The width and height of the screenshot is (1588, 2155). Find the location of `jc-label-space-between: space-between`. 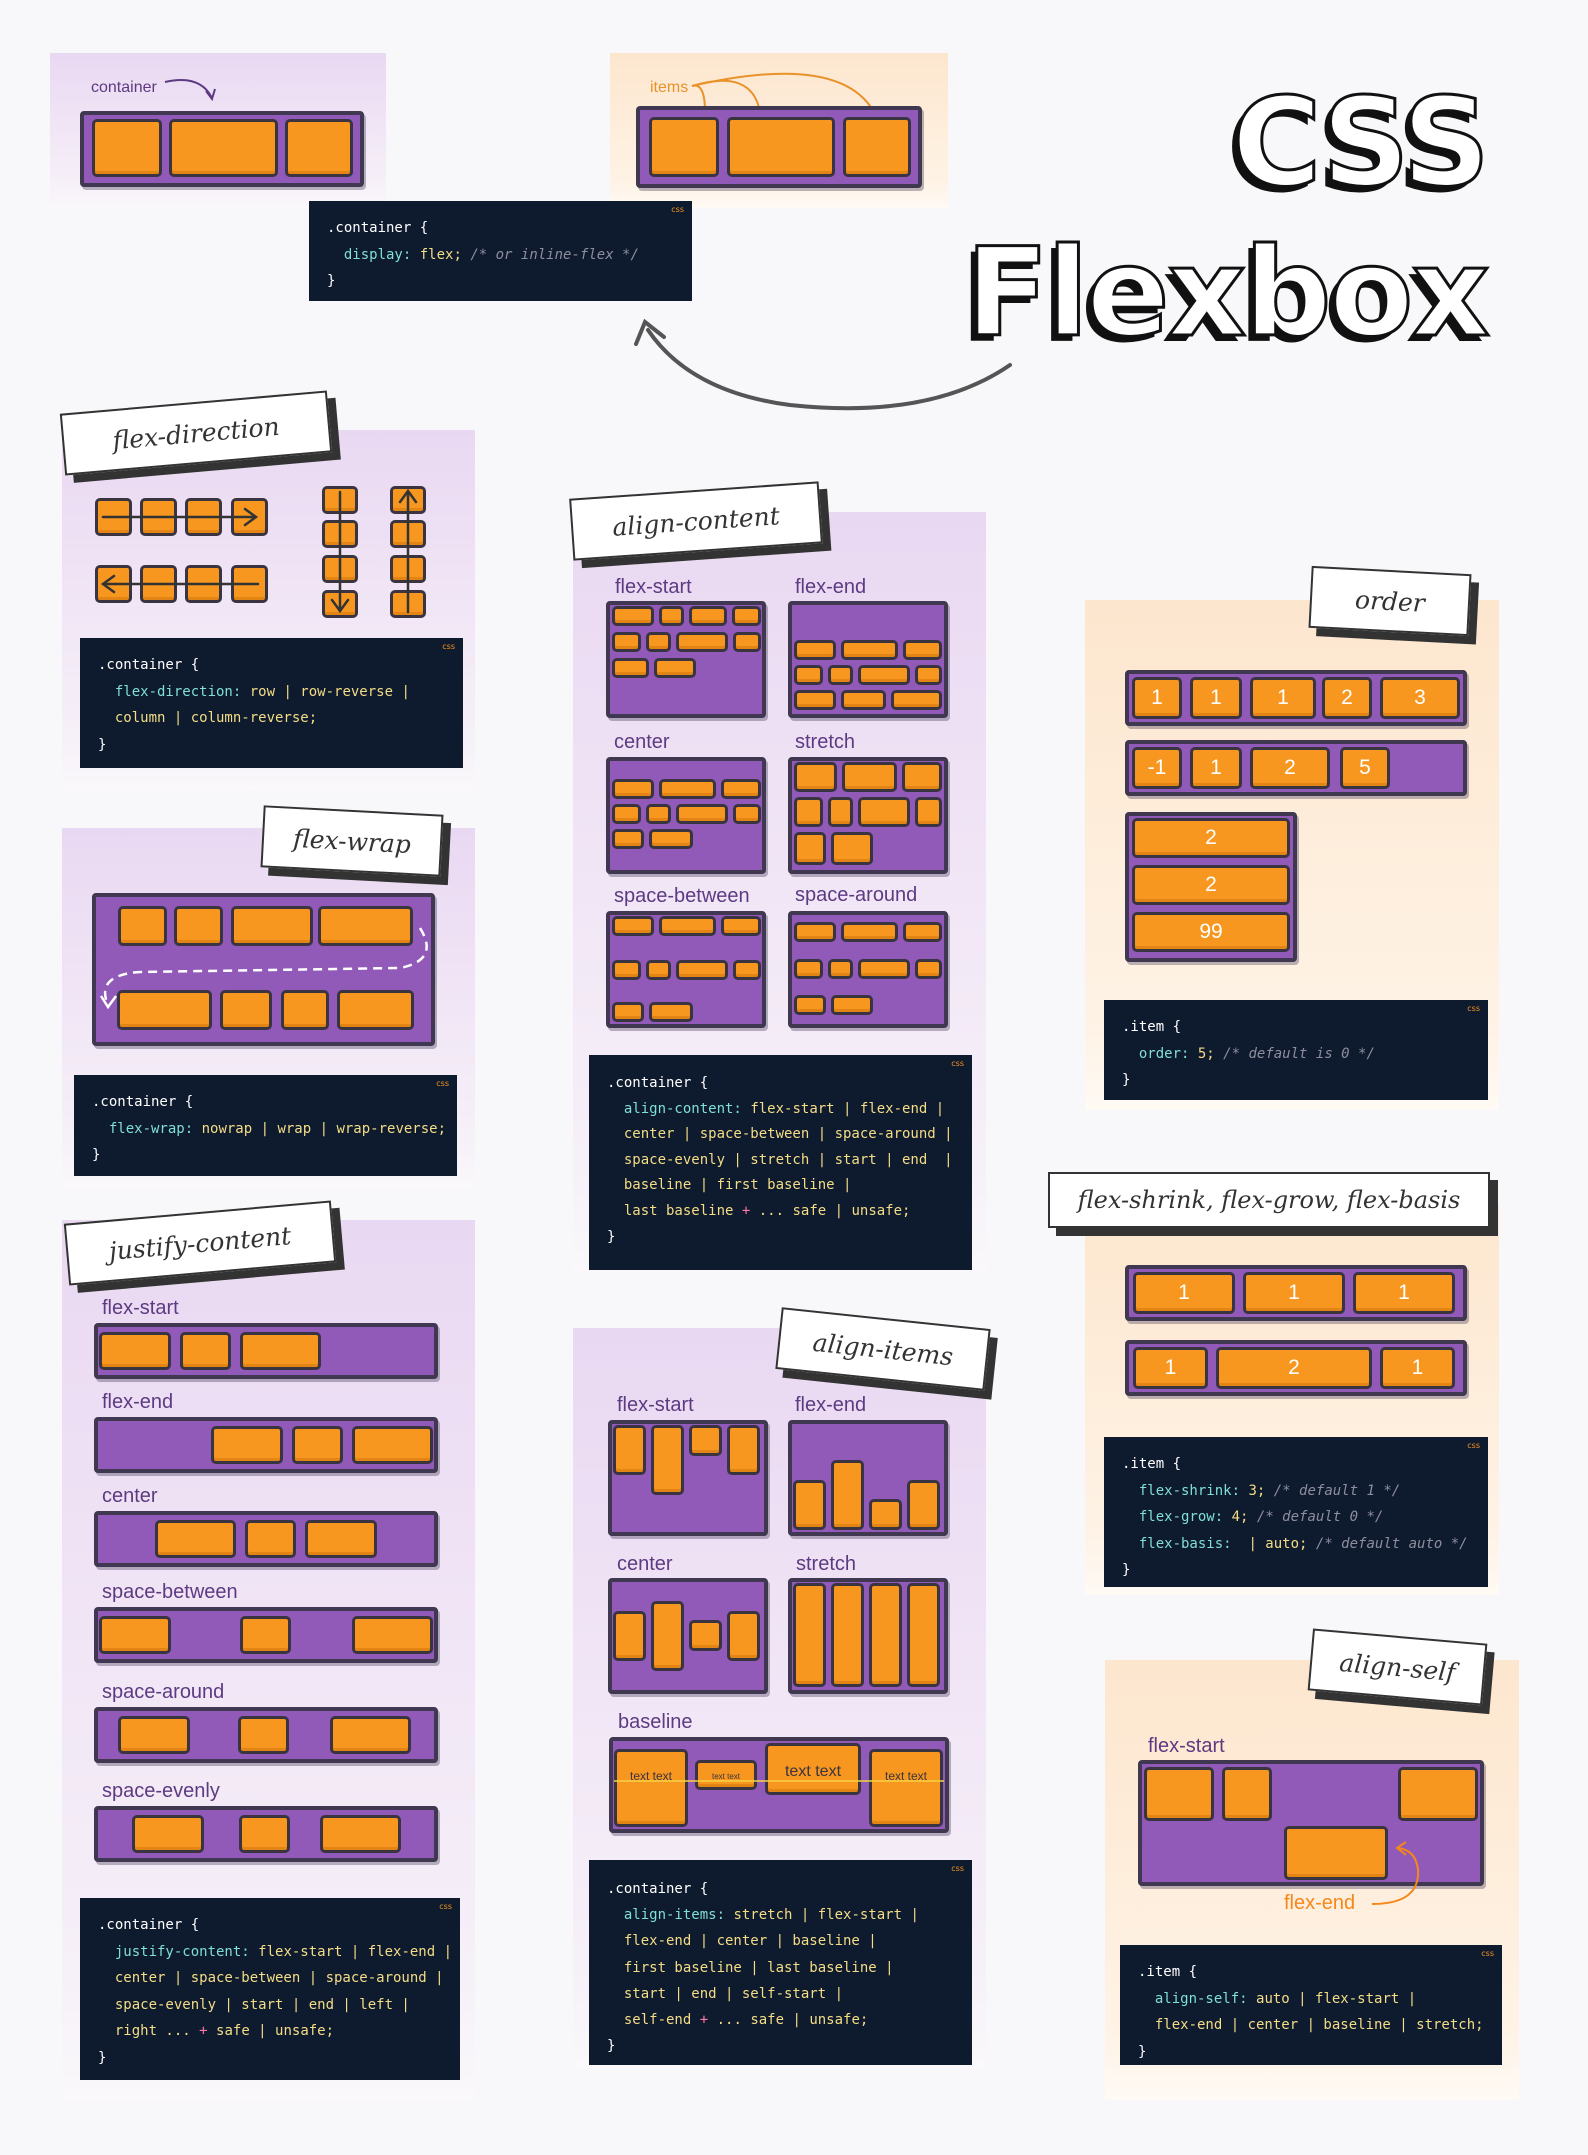

jc-label-space-between: space-between is located at coordinates (170, 1592).